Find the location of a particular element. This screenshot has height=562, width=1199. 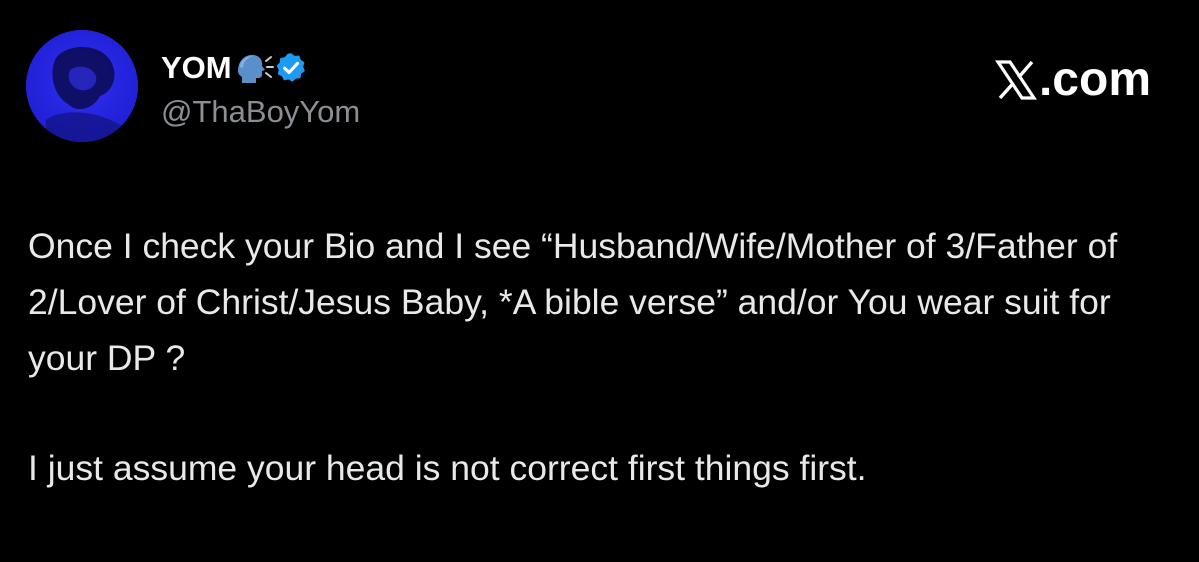

author-display-name: YOM is located at coordinates (196, 68).